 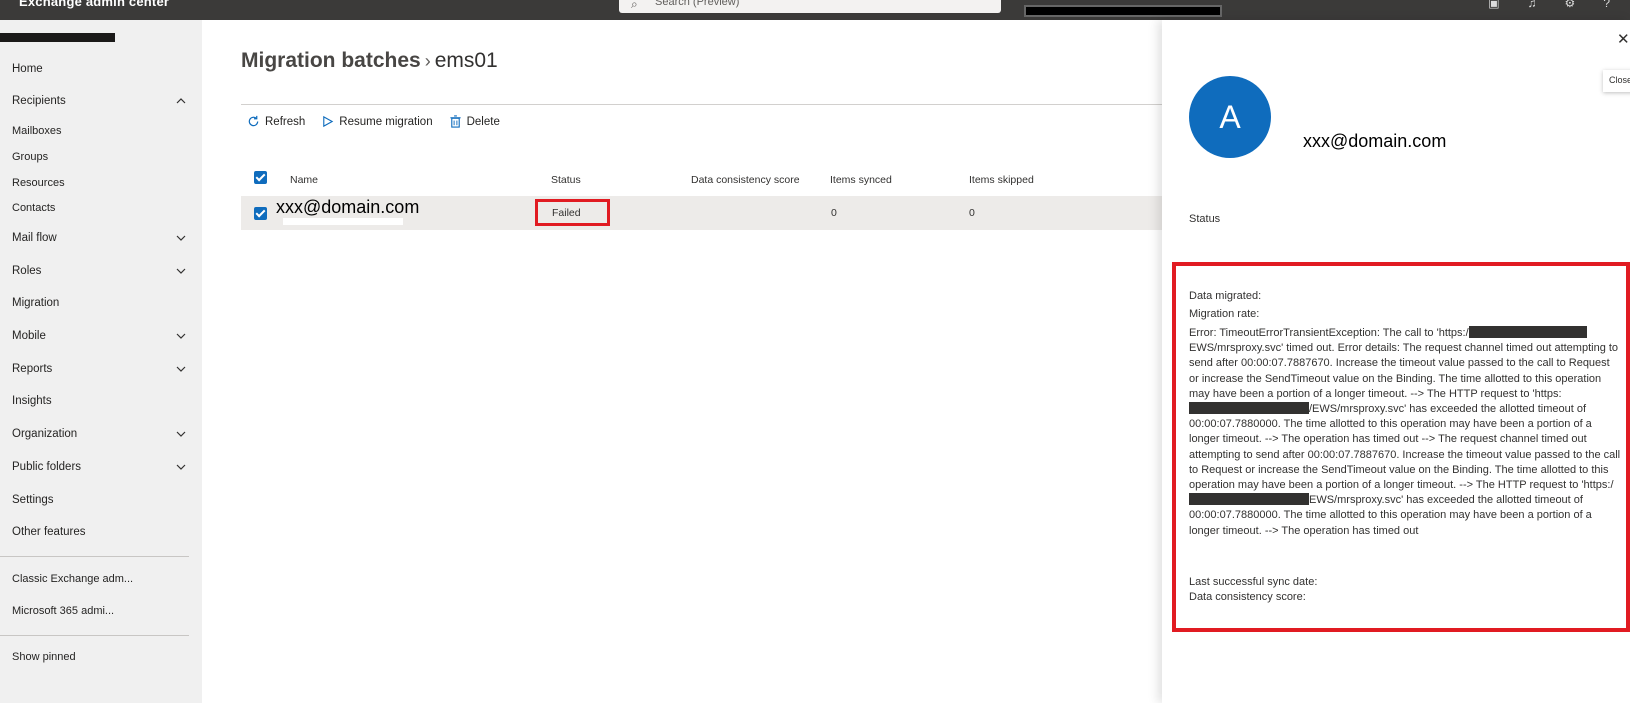 I want to click on row-name: xxx@domain.com, so click(x=347, y=207).